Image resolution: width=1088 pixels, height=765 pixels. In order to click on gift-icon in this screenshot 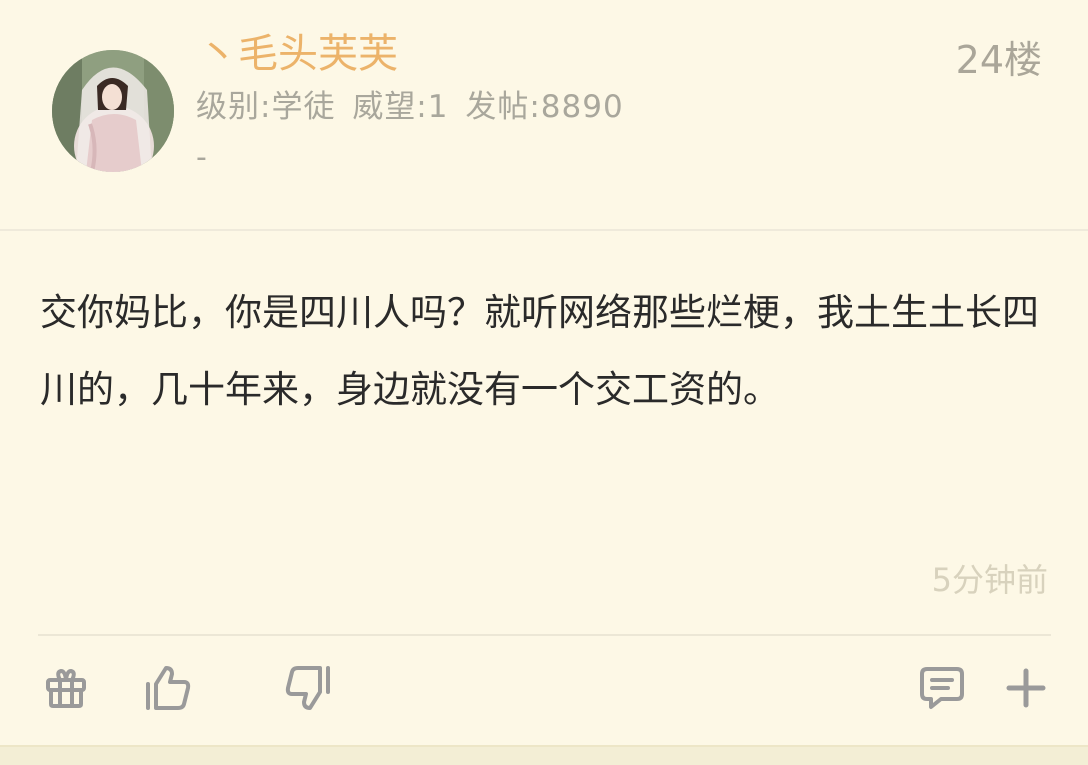, I will do `click(66, 688)`.